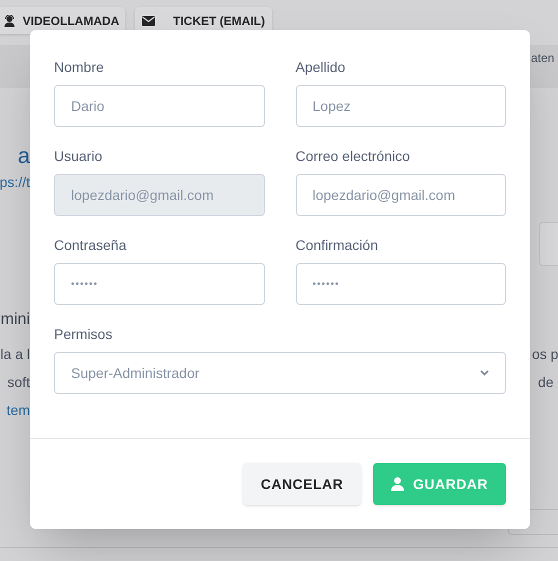  What do you see at coordinates (15, 320) in the screenshot?
I see `section-heading: mini` at bounding box center [15, 320].